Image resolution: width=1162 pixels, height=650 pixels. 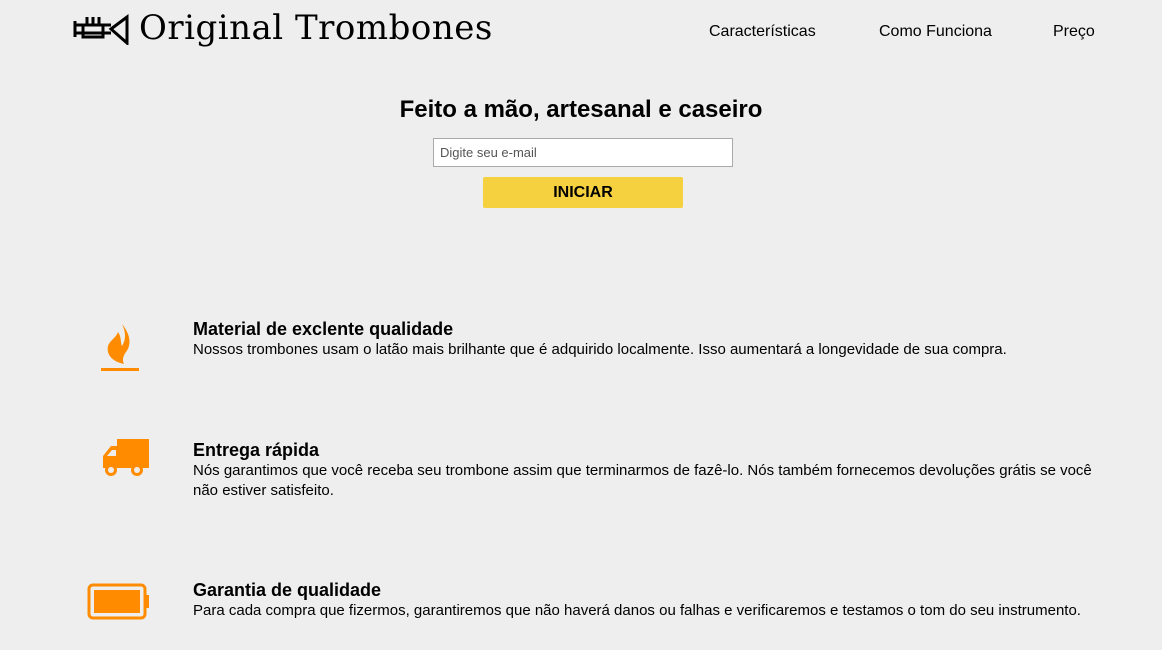 I want to click on brand-name: Original Trombones, so click(x=316, y=28).